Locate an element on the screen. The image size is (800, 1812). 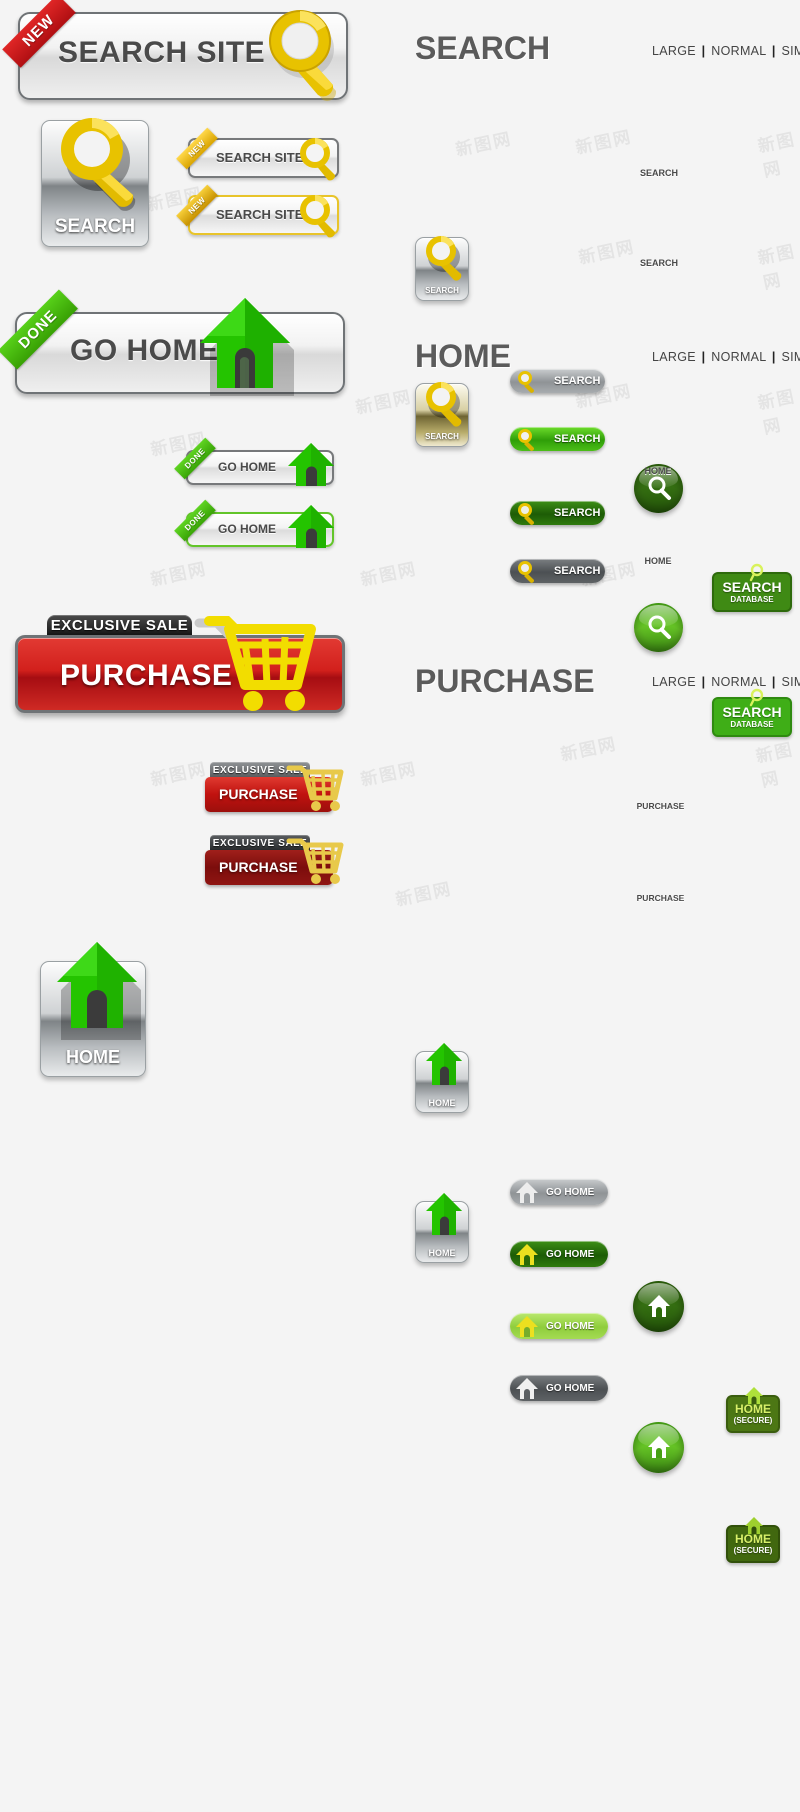
flat-label-database: DATABASE is located at coordinates (752, 724).